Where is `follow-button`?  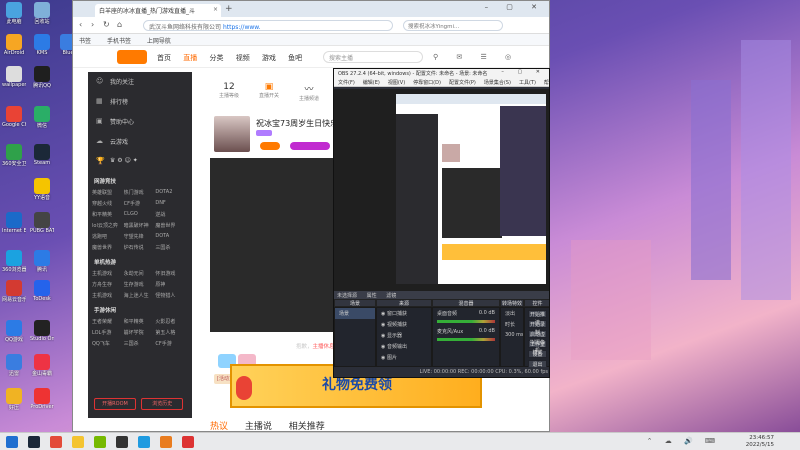 follow-button is located at coordinates (270, 146).